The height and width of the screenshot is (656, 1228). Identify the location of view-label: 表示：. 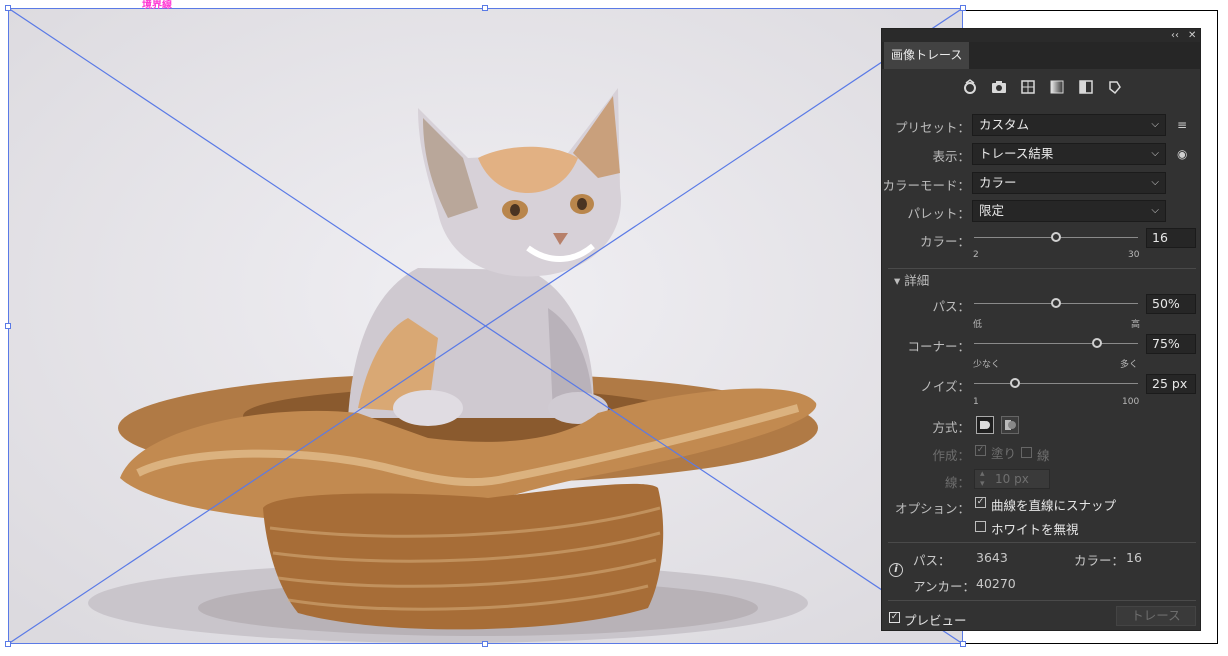
(951, 156).